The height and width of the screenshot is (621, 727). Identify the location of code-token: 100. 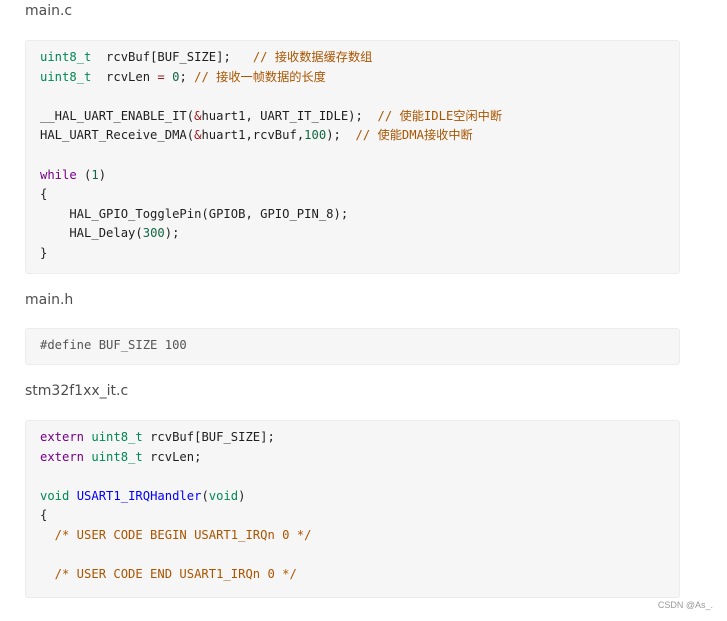
(315, 135).